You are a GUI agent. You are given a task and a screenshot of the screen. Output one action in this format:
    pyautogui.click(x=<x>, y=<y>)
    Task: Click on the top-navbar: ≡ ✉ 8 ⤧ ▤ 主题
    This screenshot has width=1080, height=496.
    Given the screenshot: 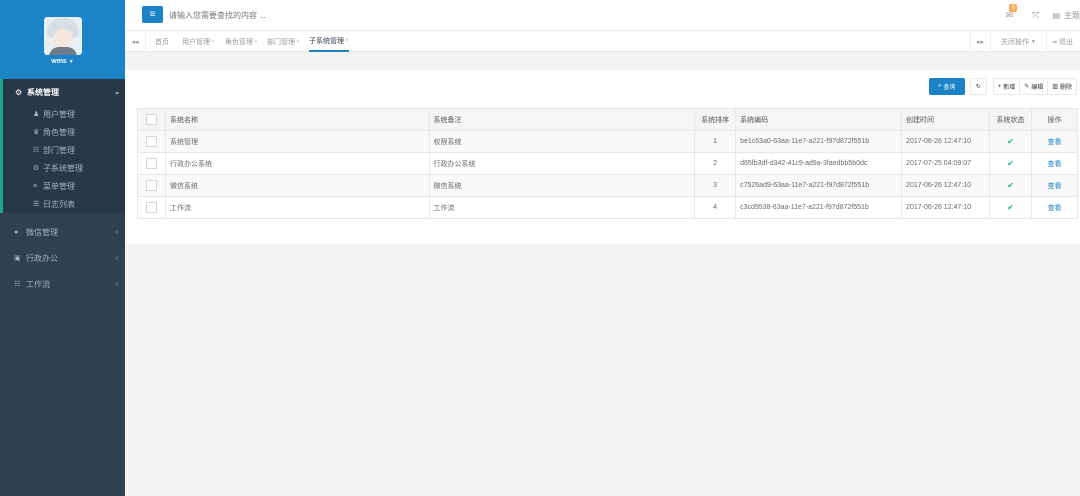 What is the action you would take?
    pyautogui.click(x=602, y=15)
    